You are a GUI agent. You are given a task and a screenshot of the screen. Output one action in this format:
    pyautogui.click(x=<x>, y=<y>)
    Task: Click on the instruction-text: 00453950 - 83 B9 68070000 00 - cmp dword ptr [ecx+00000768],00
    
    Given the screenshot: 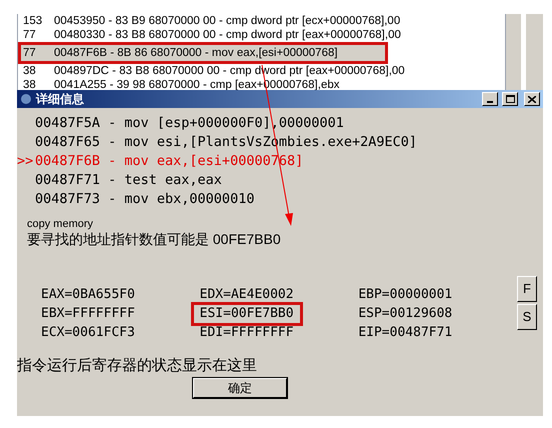 What is the action you would take?
    pyautogui.click(x=227, y=21)
    